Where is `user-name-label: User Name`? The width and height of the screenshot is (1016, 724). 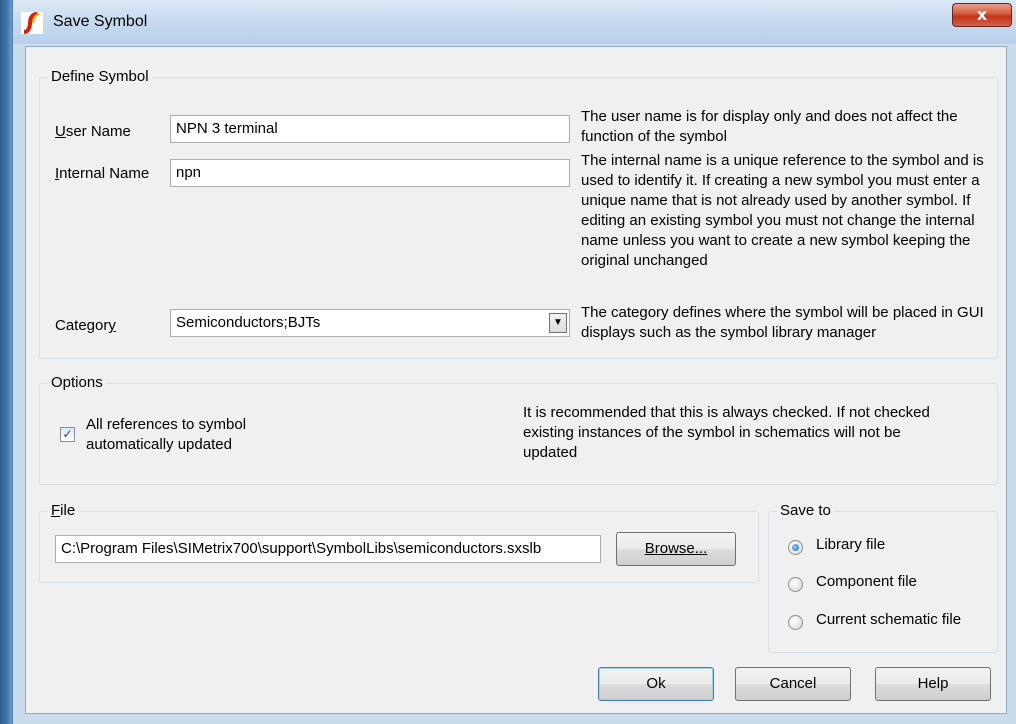
user-name-label: User Name is located at coordinates (93, 131).